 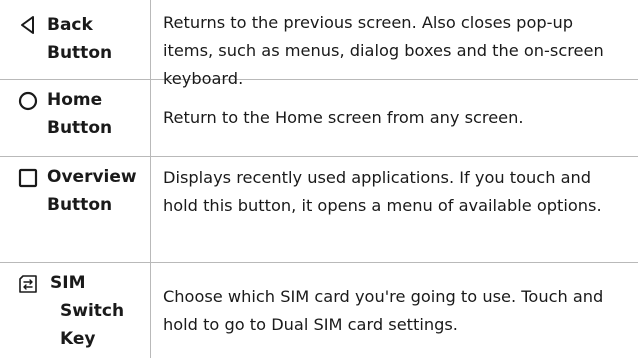 I want to click on overview-square-icon, so click(x=28, y=178).